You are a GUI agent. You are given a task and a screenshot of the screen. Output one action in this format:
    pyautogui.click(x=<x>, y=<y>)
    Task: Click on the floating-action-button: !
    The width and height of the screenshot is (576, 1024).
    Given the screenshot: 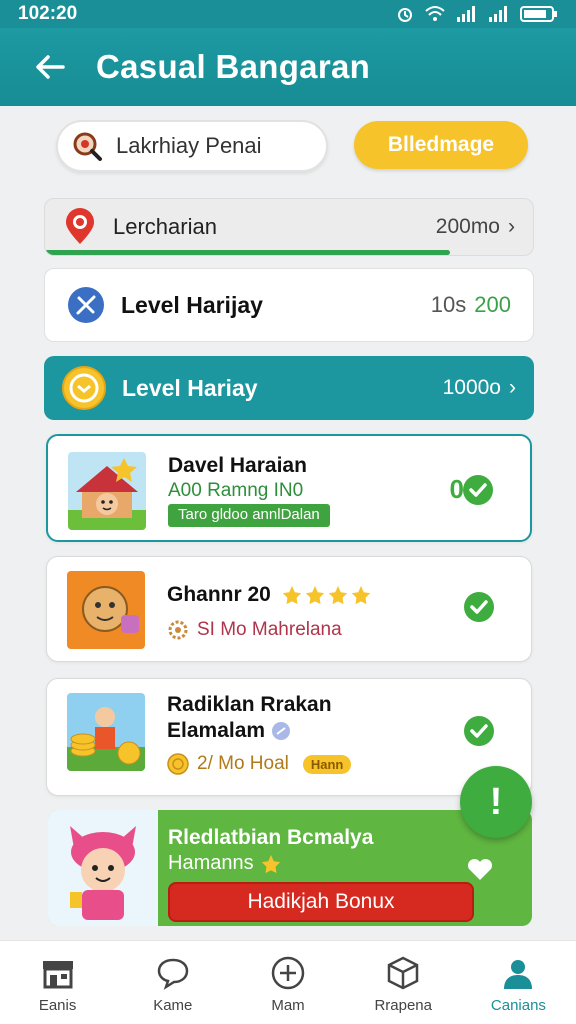 What is the action you would take?
    pyautogui.click(x=496, y=802)
    